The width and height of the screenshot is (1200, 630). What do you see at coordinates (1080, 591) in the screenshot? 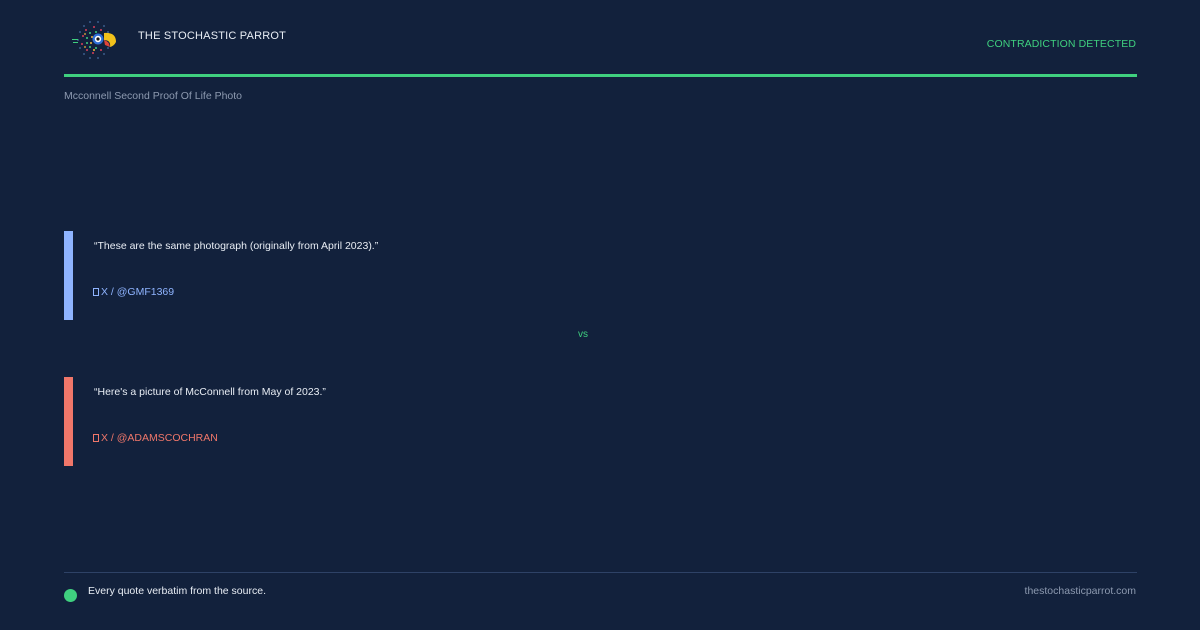
I see `footer-site-link: thestochasticparrot.com` at bounding box center [1080, 591].